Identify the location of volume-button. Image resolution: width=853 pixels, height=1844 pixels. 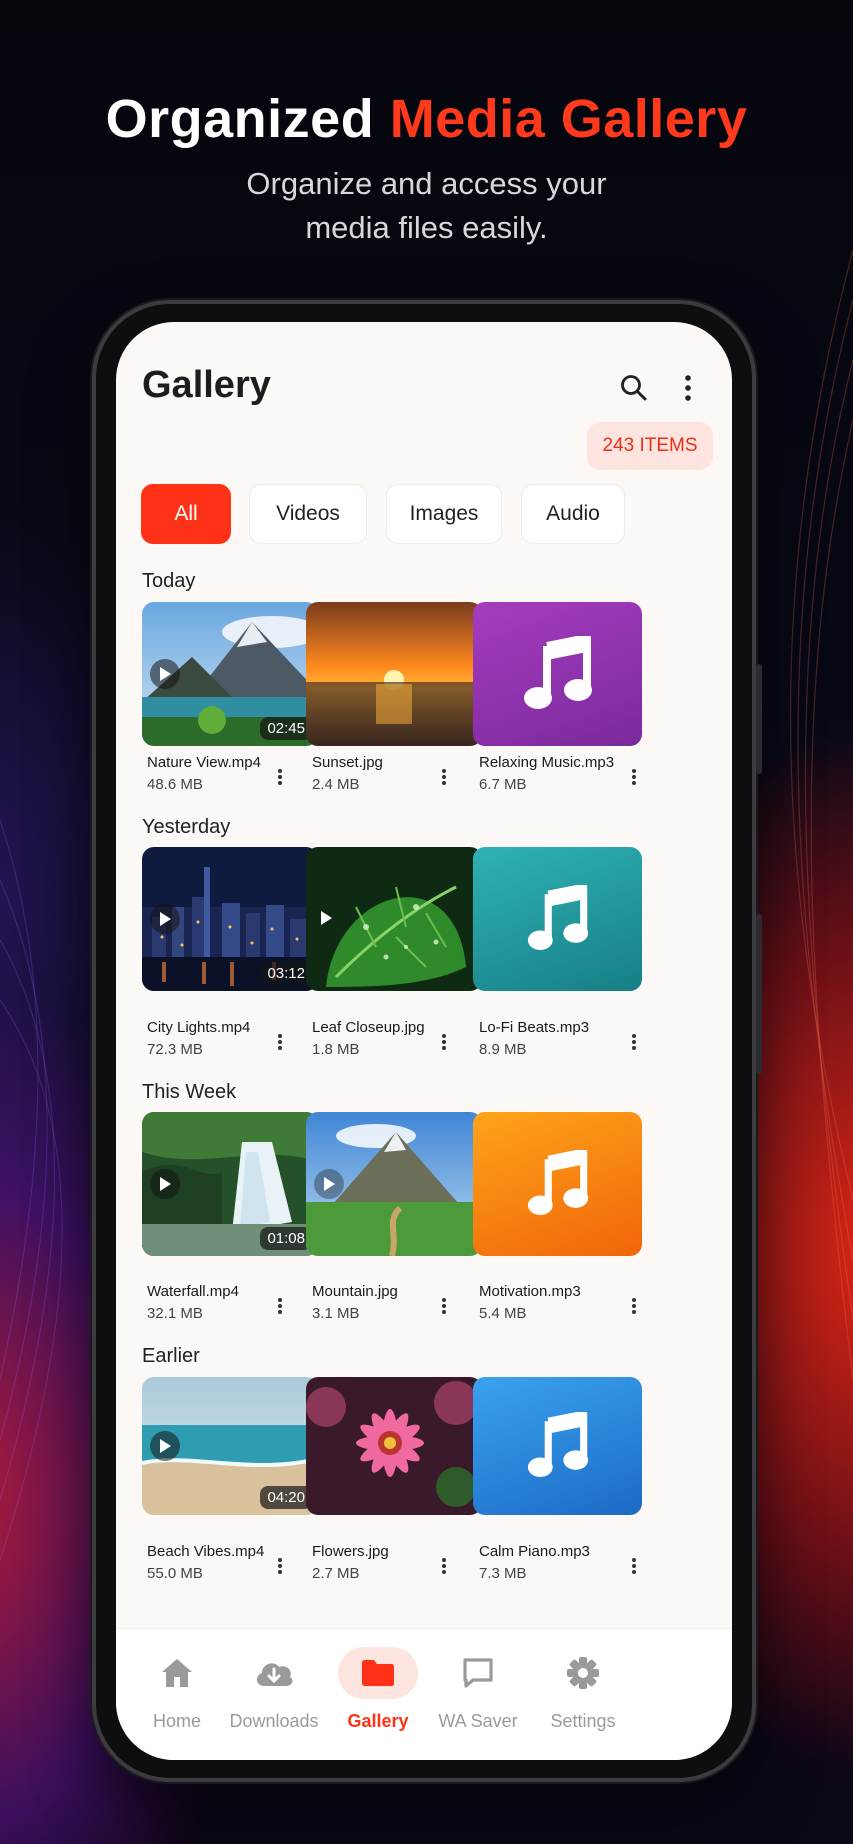
(759, 719).